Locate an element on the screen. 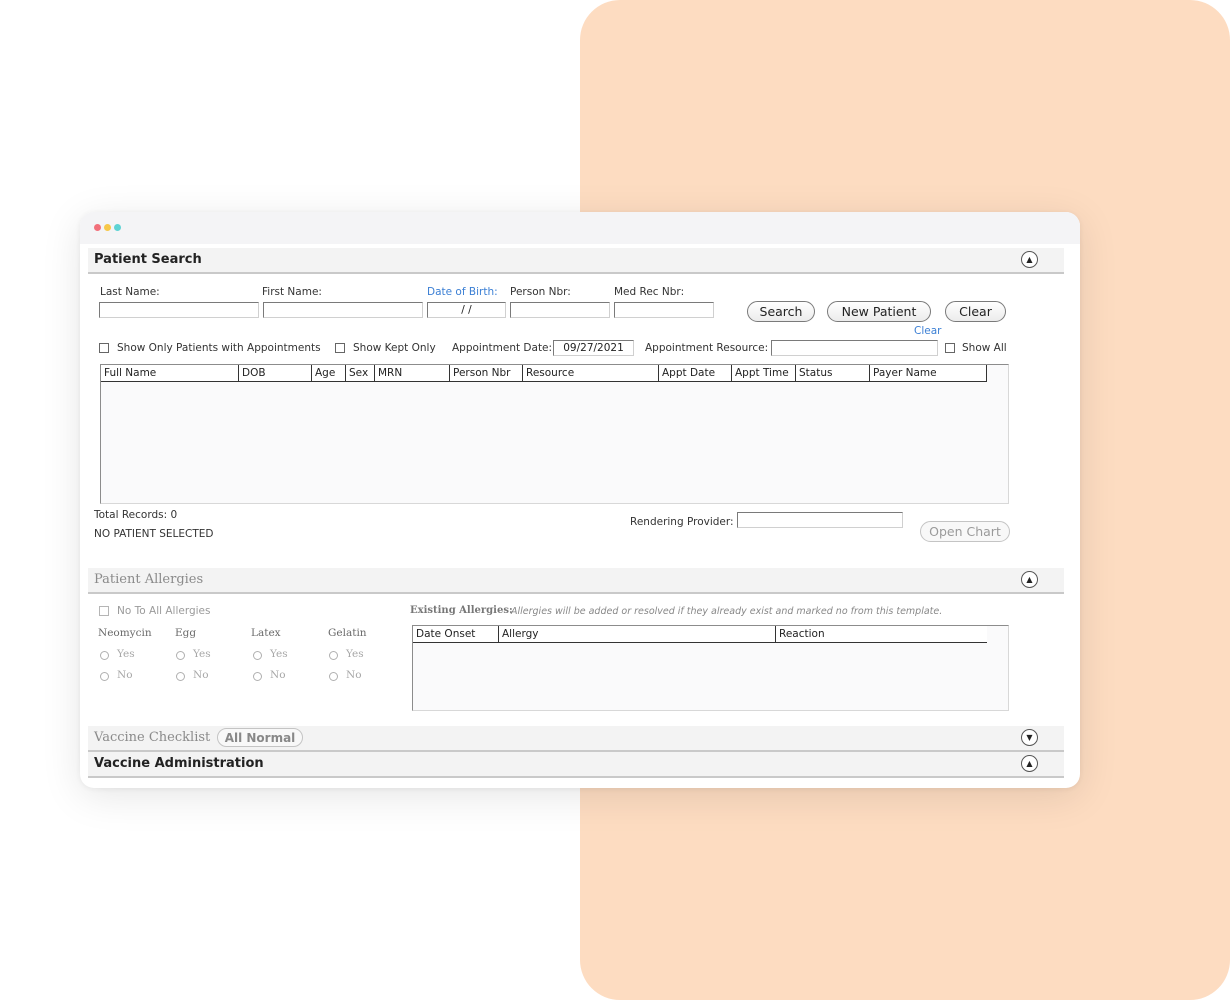 The width and height of the screenshot is (1230, 1000). existing-allergies-table: Date Onset Allergy Reaction is located at coordinates (710, 668).